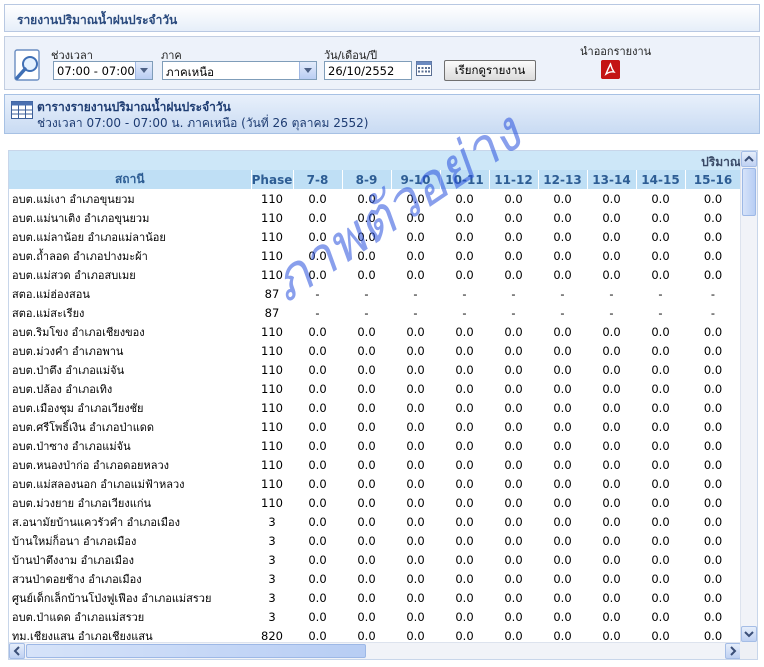  What do you see at coordinates (375, 312) in the screenshot?
I see `table-row: สตอ.แม่สะเรียง 87 - - - - - - - - -` at bounding box center [375, 312].